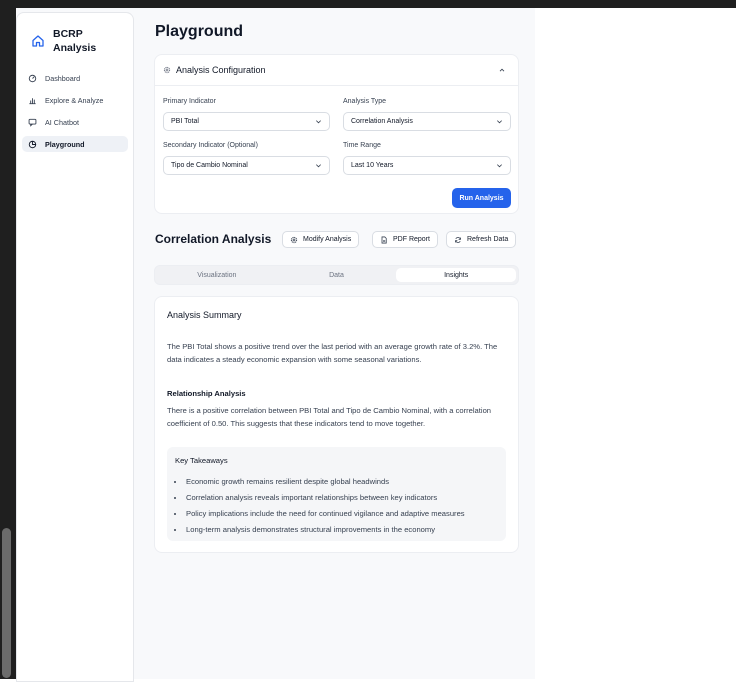 The width and height of the screenshot is (736, 682). What do you see at coordinates (411, 239) in the screenshot?
I see `pdf-report-label: PDF Report` at bounding box center [411, 239].